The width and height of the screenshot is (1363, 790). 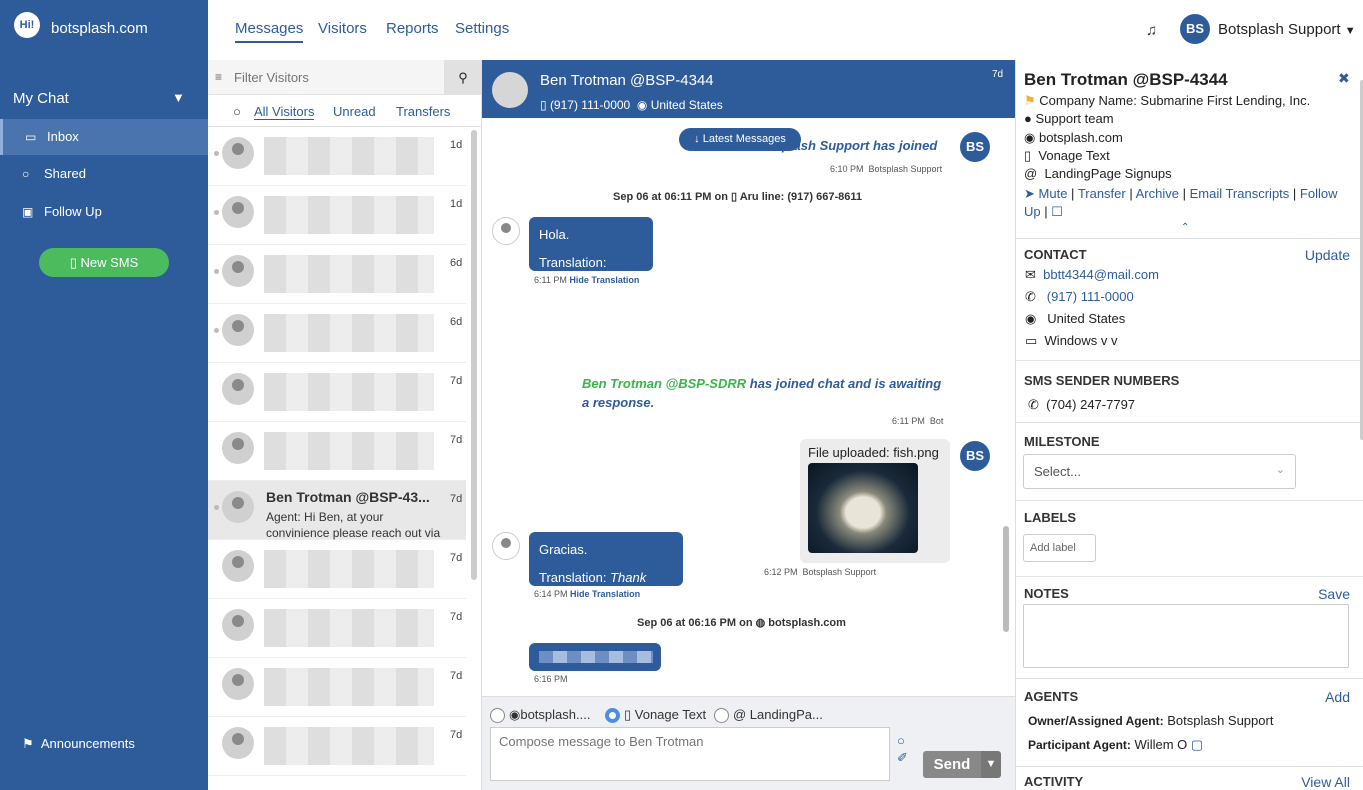 What do you see at coordinates (902, 758) in the screenshot?
I see `paperclip-icon: ✐` at bounding box center [902, 758].